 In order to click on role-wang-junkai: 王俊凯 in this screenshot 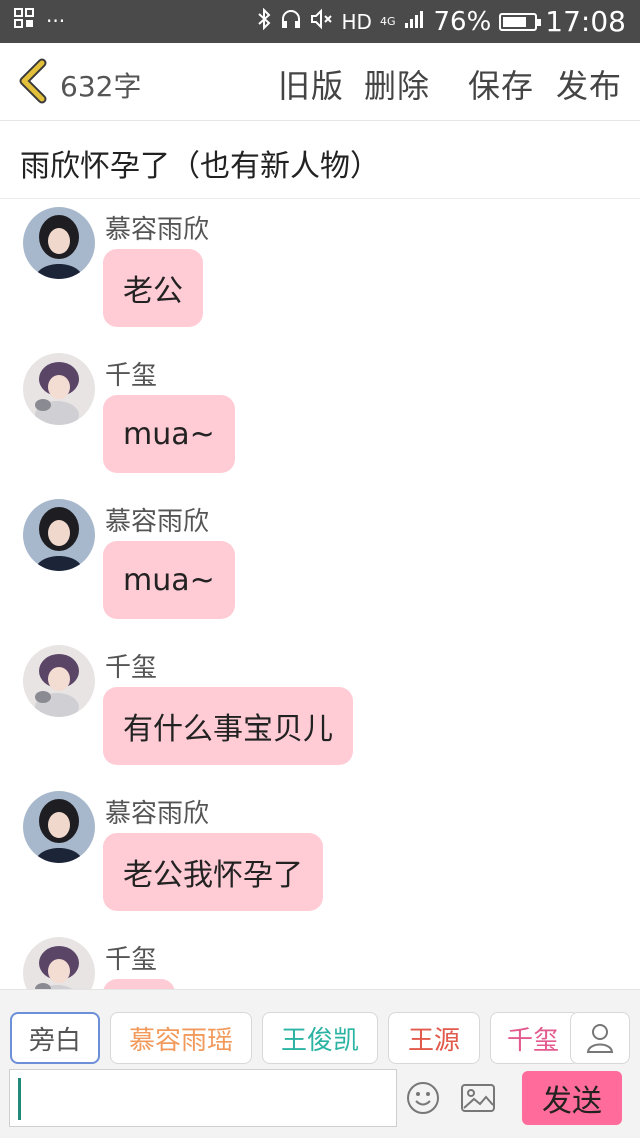, I will do `click(320, 1038)`.